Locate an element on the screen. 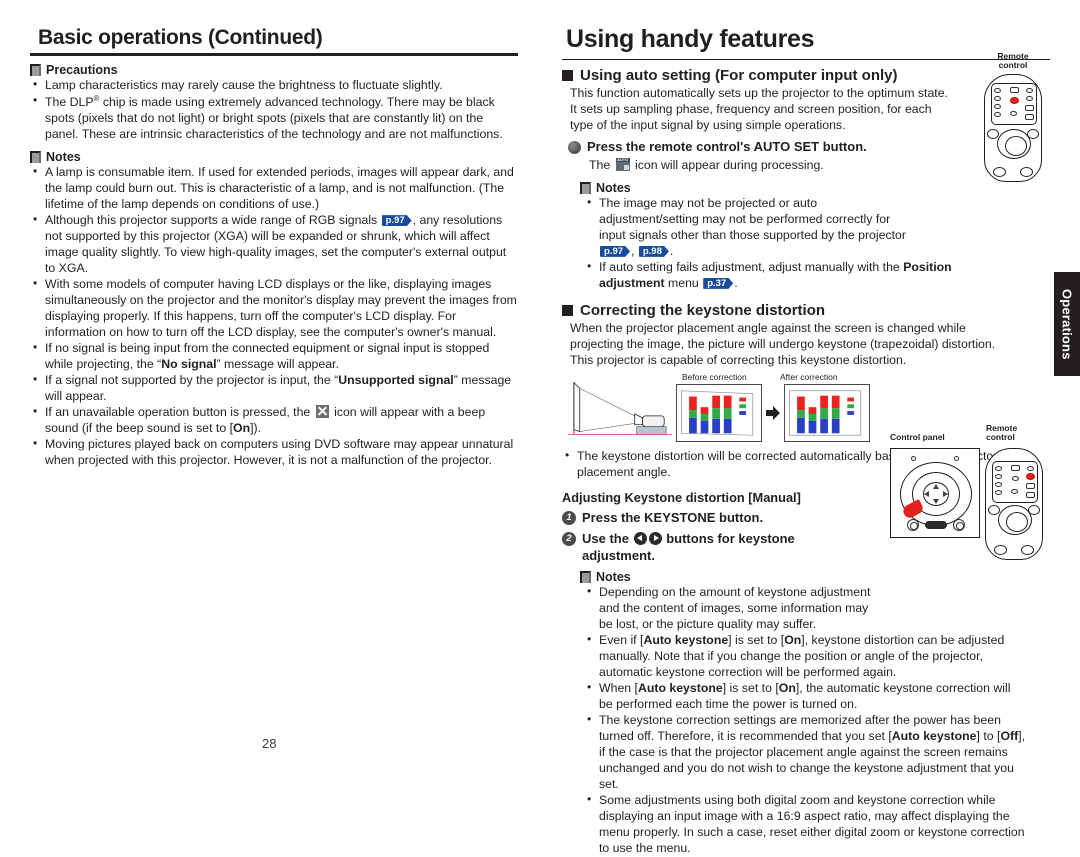 This screenshot has width=1080, height=857. thumb-tab-label: Operations is located at coordinates (1067, 324).